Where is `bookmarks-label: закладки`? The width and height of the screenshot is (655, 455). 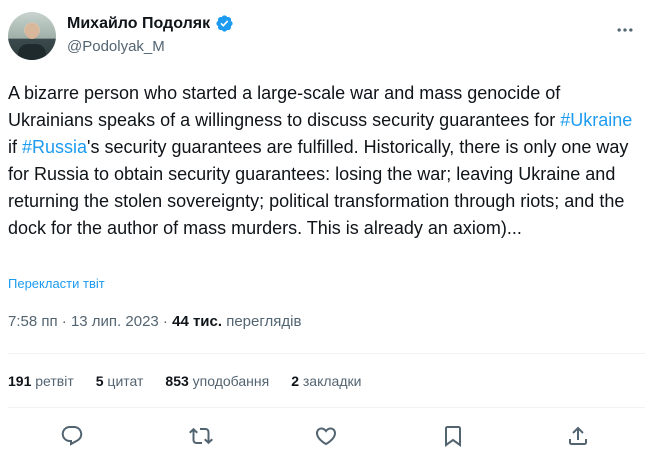
bookmarks-label: закладки is located at coordinates (332, 381).